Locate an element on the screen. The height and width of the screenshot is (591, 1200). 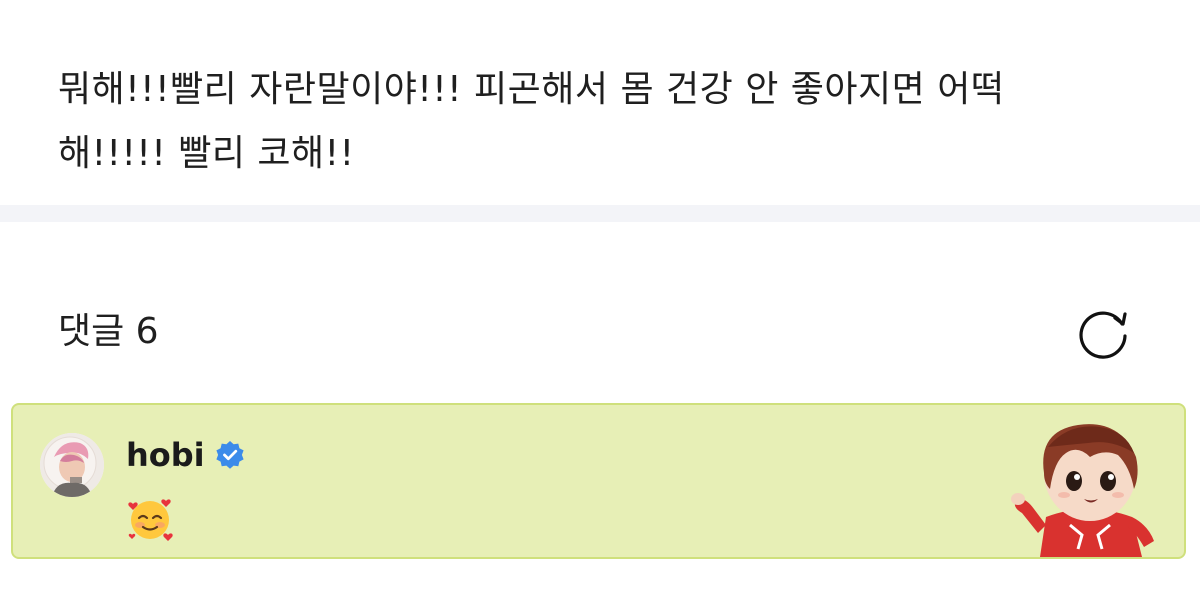
refresh-button is located at coordinates (1105, 333).